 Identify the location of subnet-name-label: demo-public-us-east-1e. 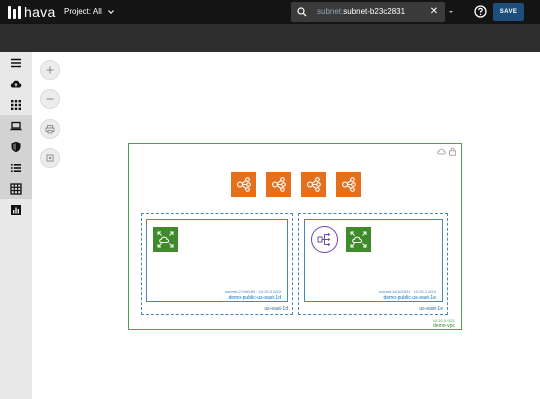
(409, 298).